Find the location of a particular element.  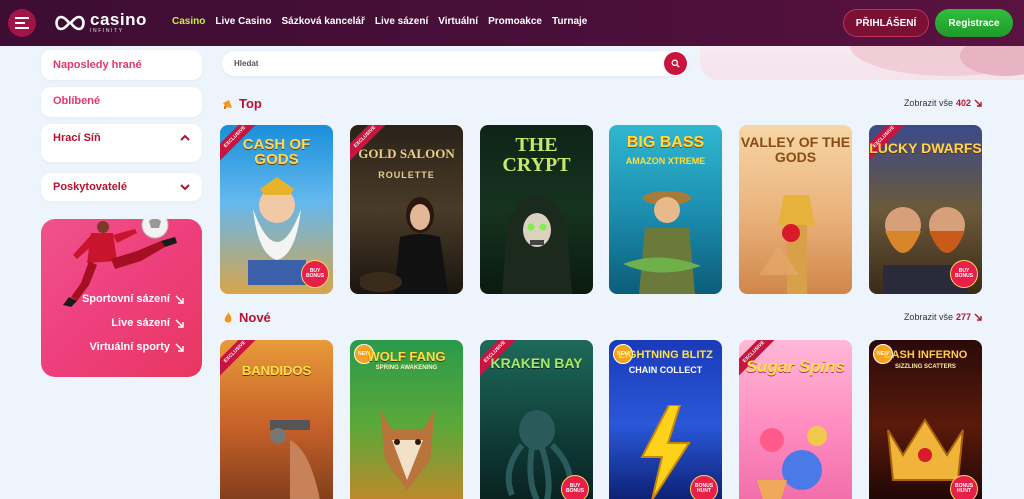

flame-icon is located at coordinates (228, 316).